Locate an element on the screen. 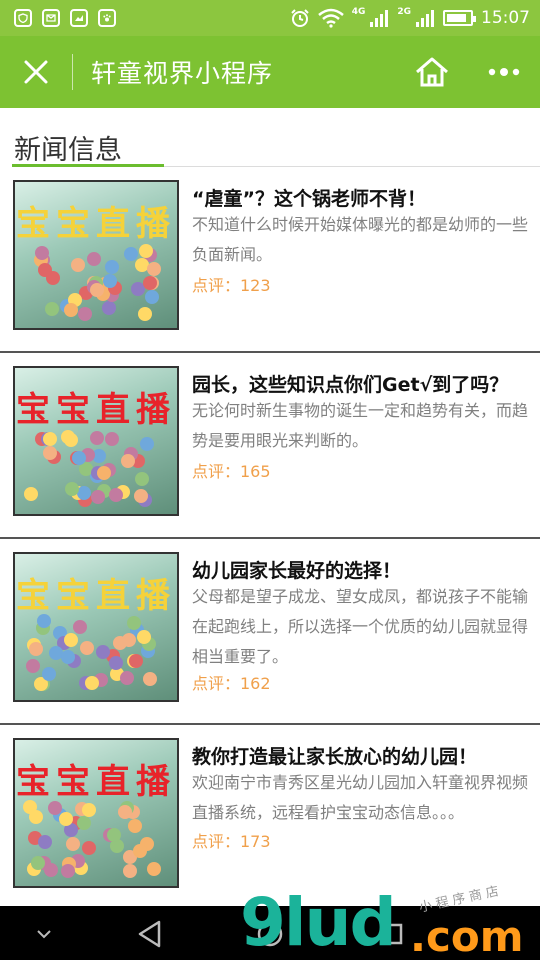 The width and height of the screenshot is (540, 961). signal-icon is located at coordinates (425, 18).